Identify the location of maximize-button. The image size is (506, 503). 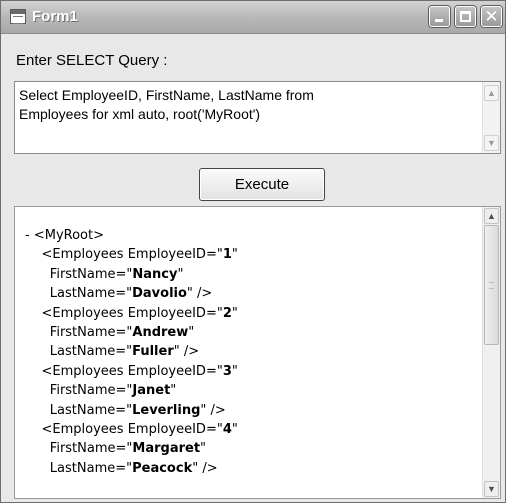
(465, 16).